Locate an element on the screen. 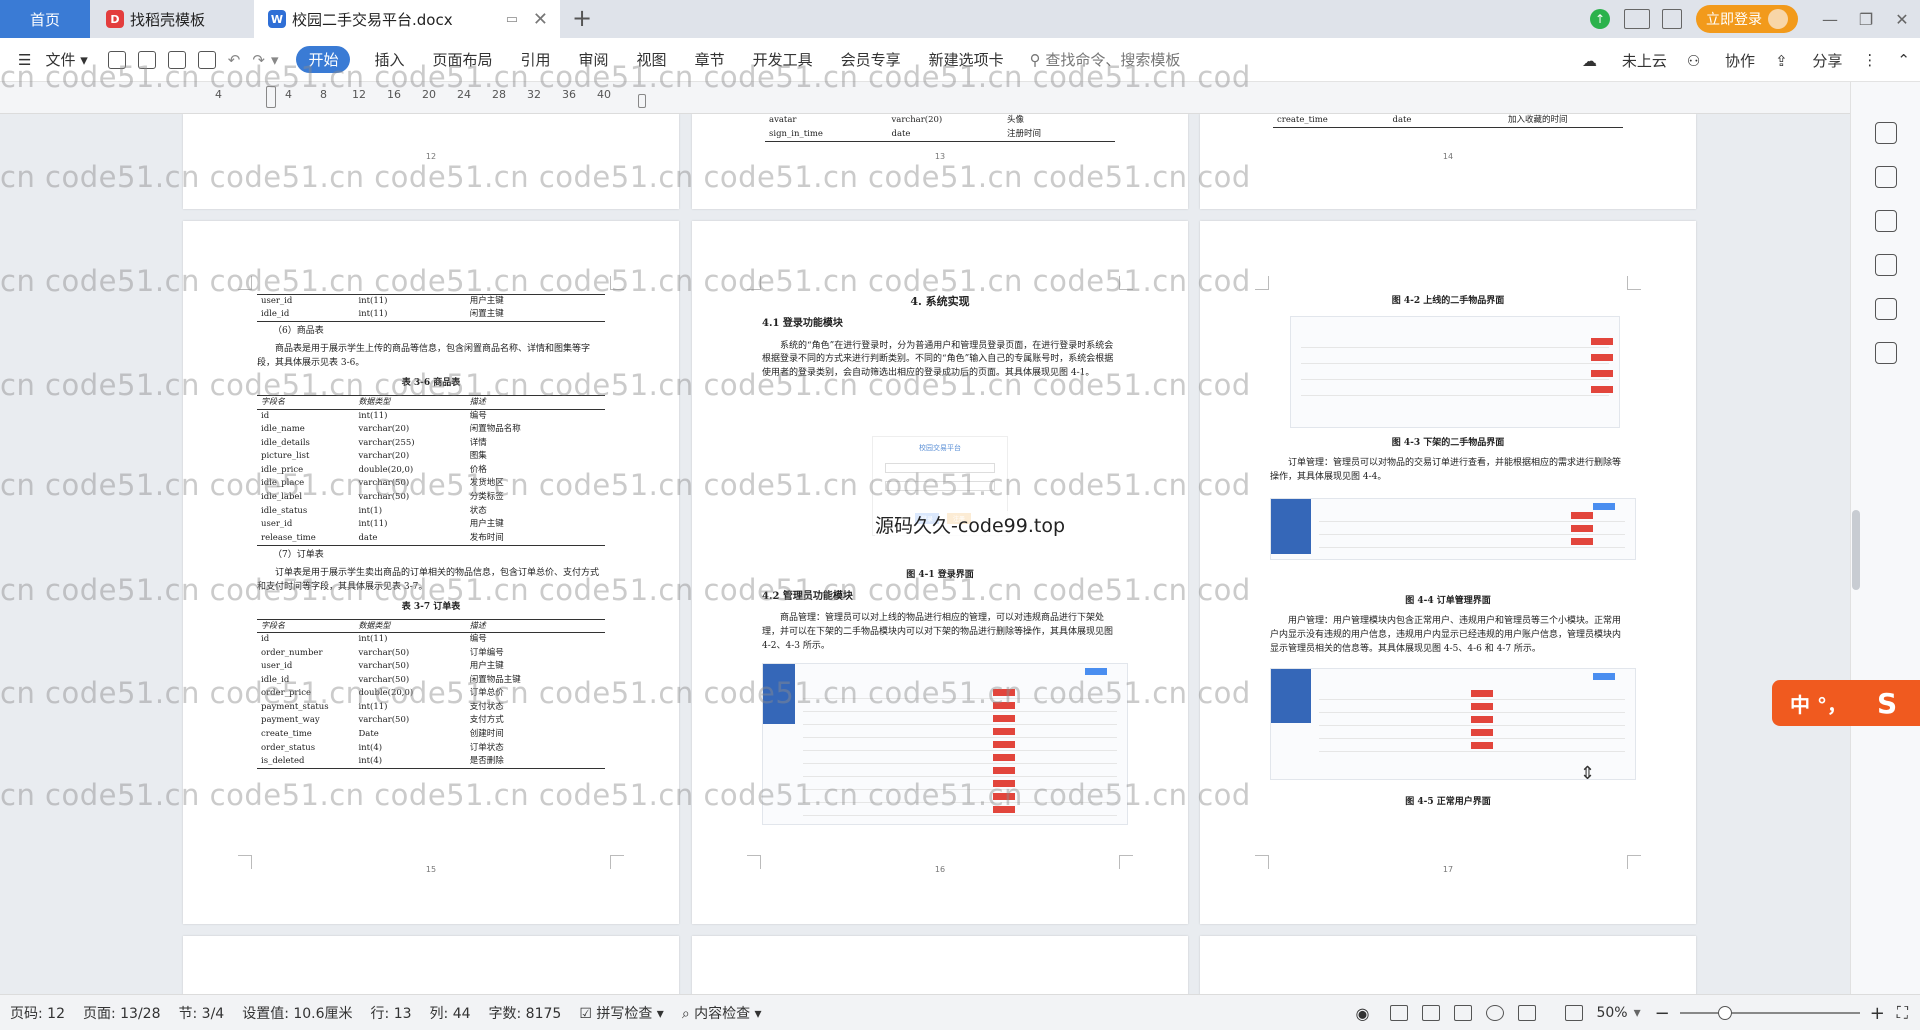 The width and height of the screenshot is (1920, 1030). command-search-placeholder: 查找命令、搜索模板 is located at coordinates (1113, 60).